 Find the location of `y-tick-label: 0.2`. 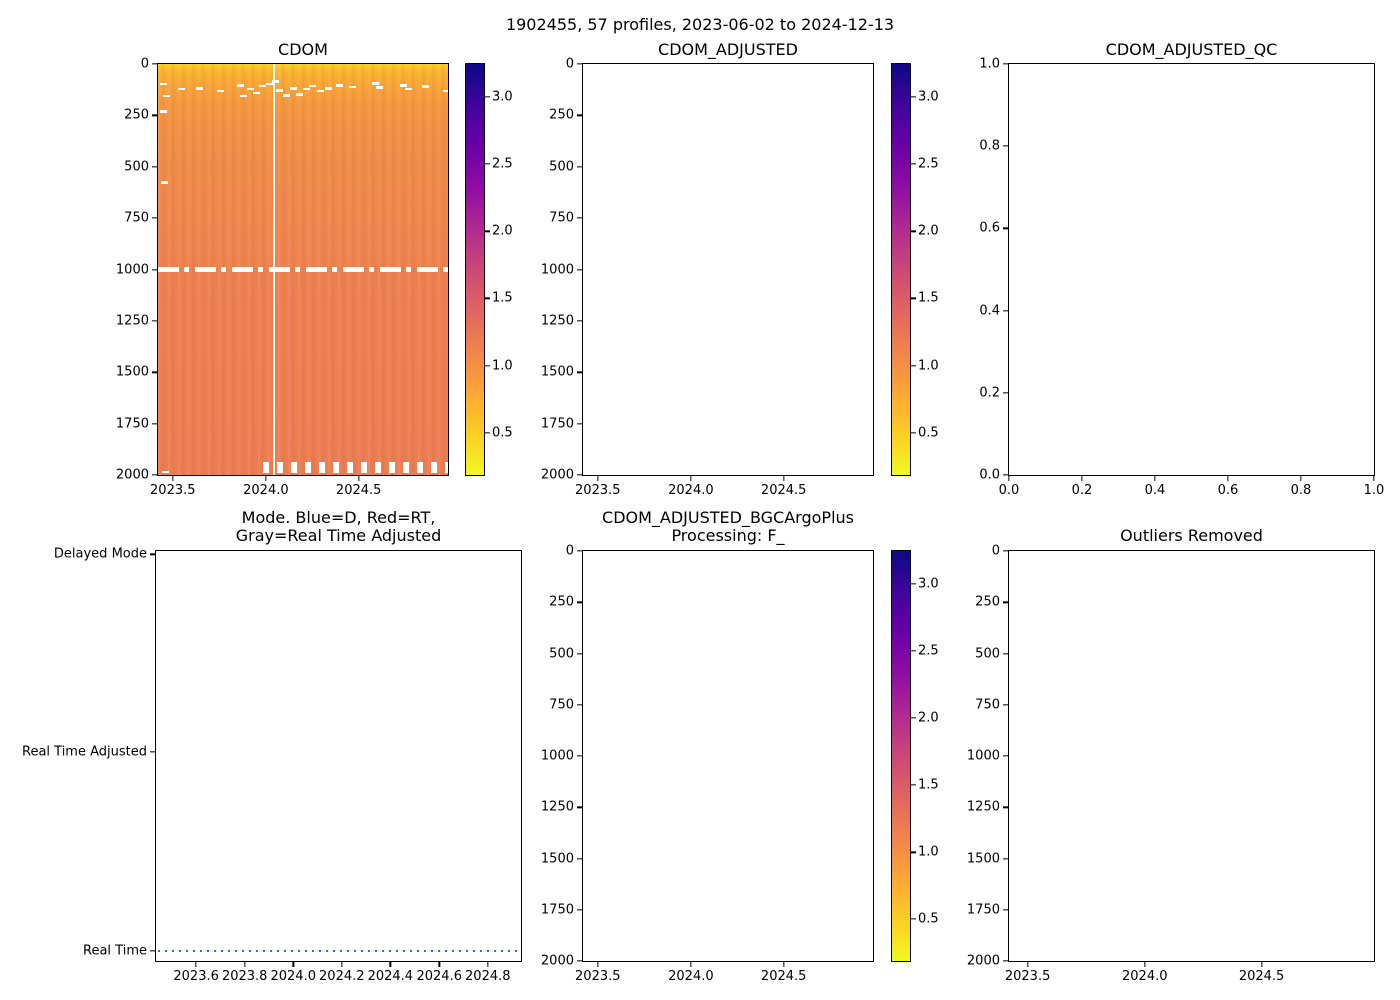

y-tick-label: 0.2 is located at coordinates (989, 393).